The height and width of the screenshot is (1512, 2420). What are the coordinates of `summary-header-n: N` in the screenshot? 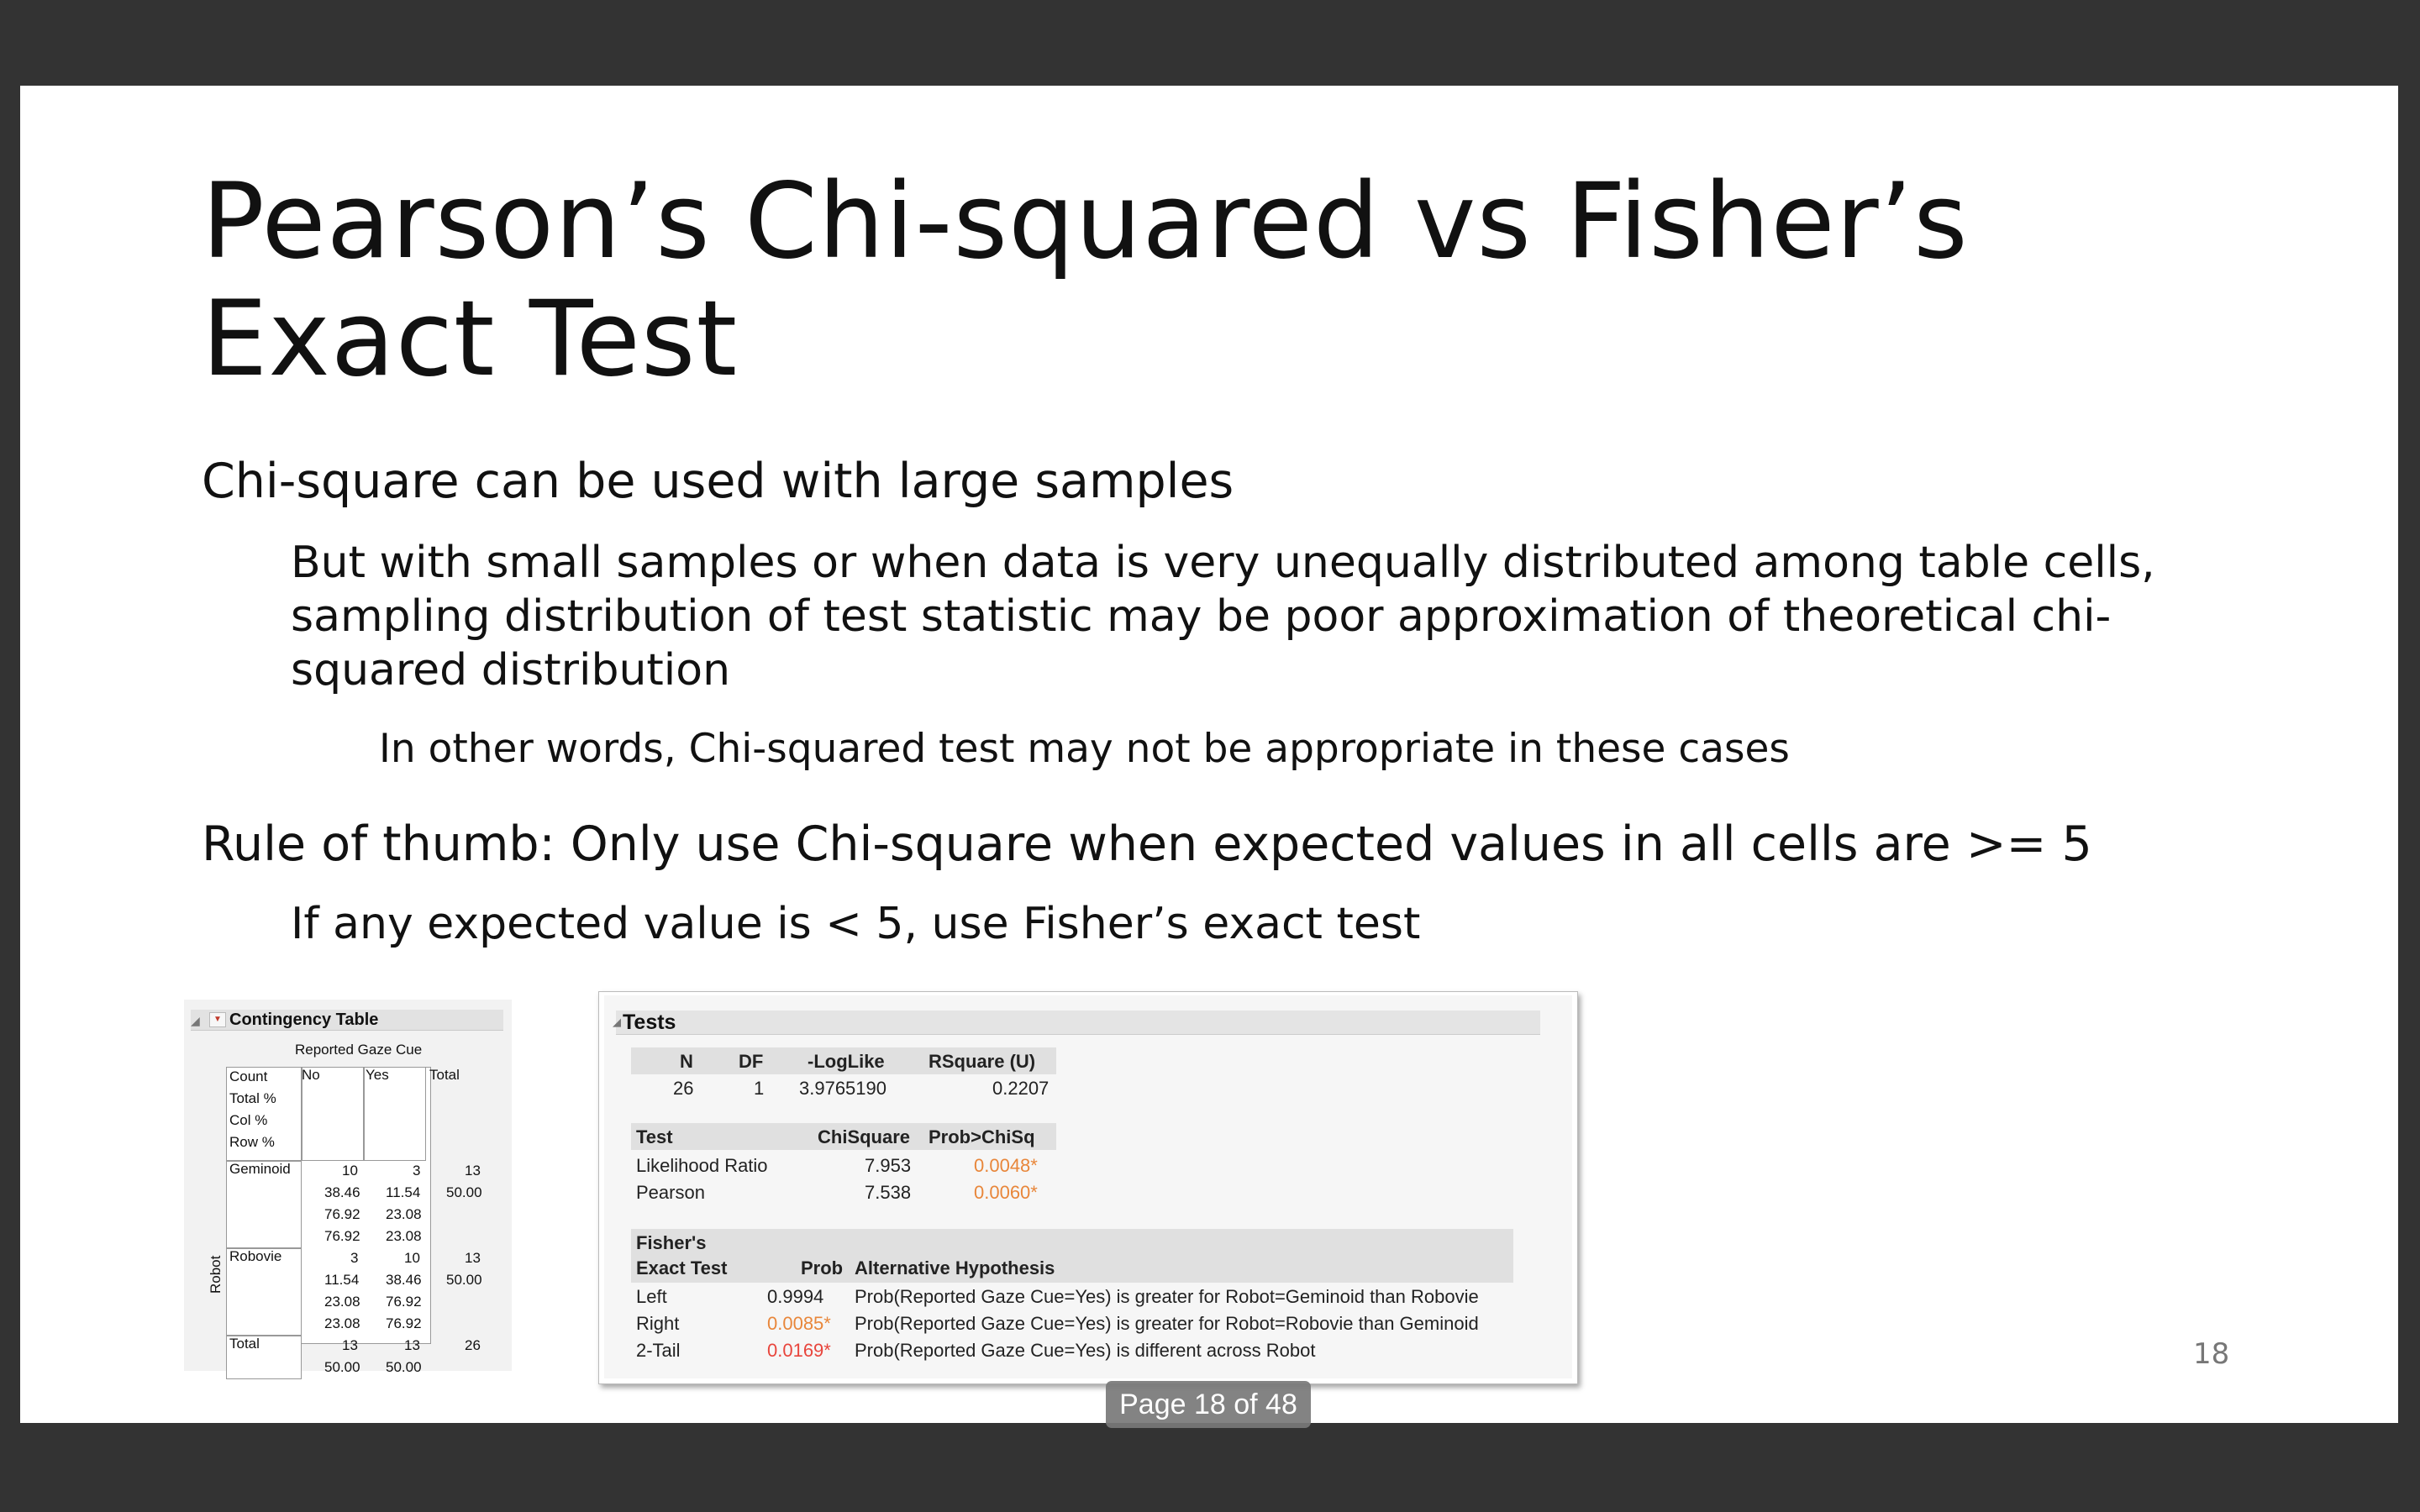 It's located at (687, 1061).